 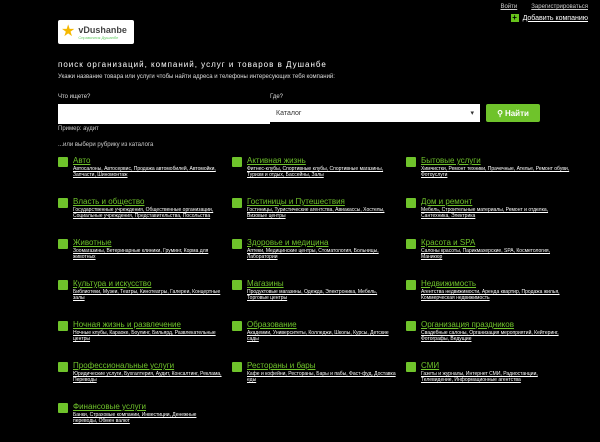 I want to click on education-icon, so click(x=237, y=326).